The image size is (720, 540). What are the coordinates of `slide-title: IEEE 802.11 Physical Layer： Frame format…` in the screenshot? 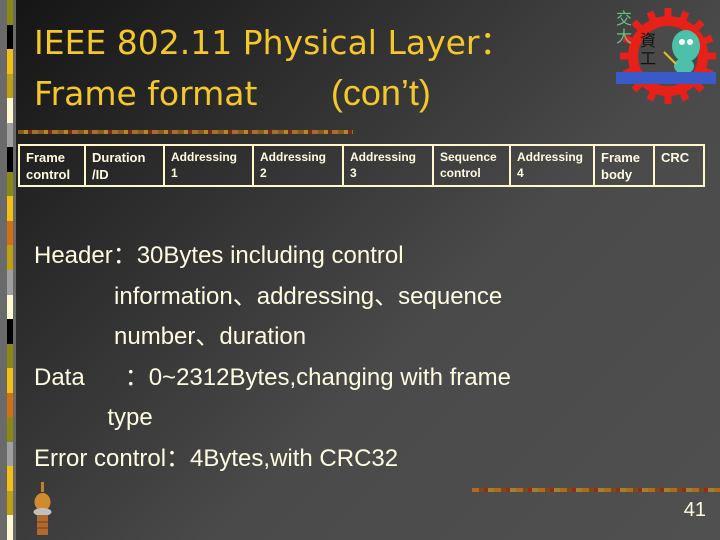 It's located at (273, 68).